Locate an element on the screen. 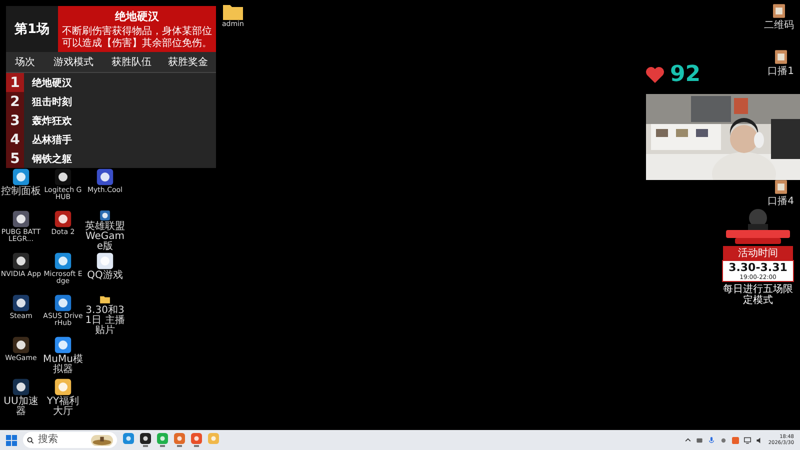  promo-label: 活动时间 is located at coordinates (758, 253).